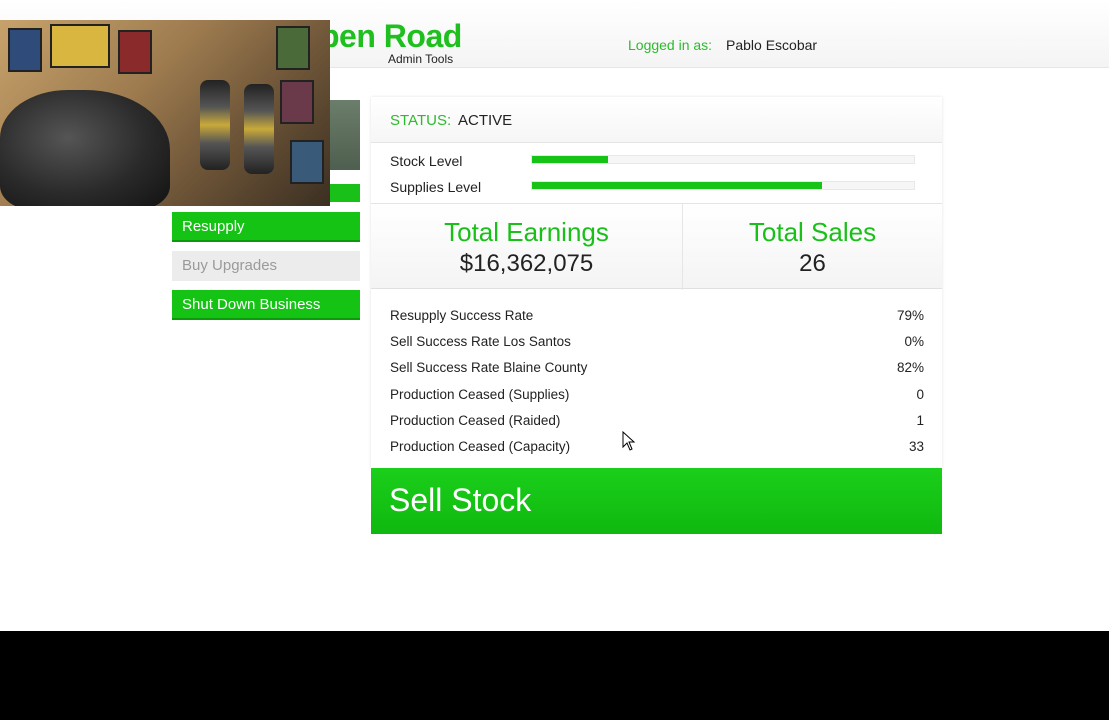 The width and height of the screenshot is (1109, 720). I want to click on metric-value: 0%, so click(914, 341).